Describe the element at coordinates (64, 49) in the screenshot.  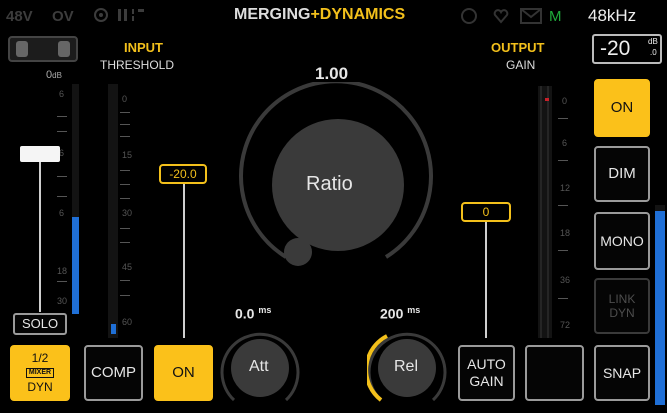
I see `toggle-right-tab` at that location.